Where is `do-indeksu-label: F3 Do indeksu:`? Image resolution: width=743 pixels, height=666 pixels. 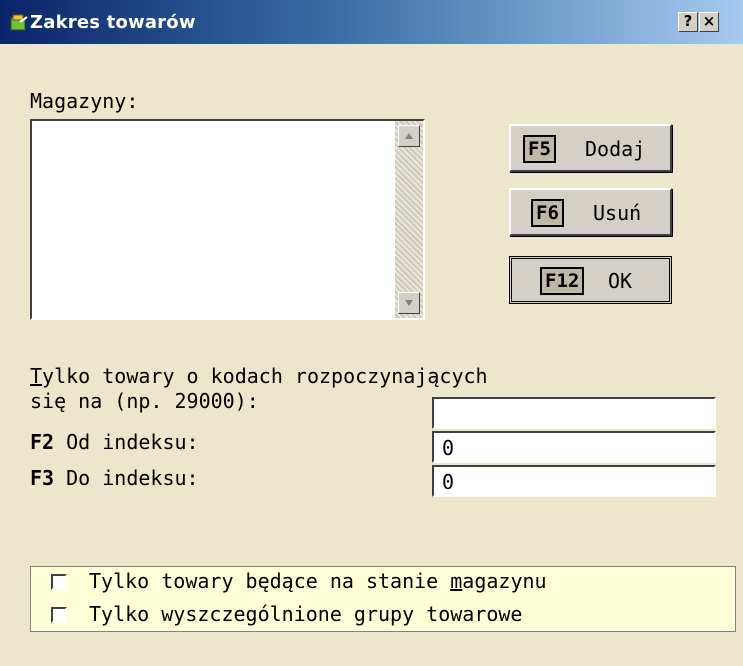
do-indeksu-label: F3 Do indeksu: is located at coordinates (114, 478).